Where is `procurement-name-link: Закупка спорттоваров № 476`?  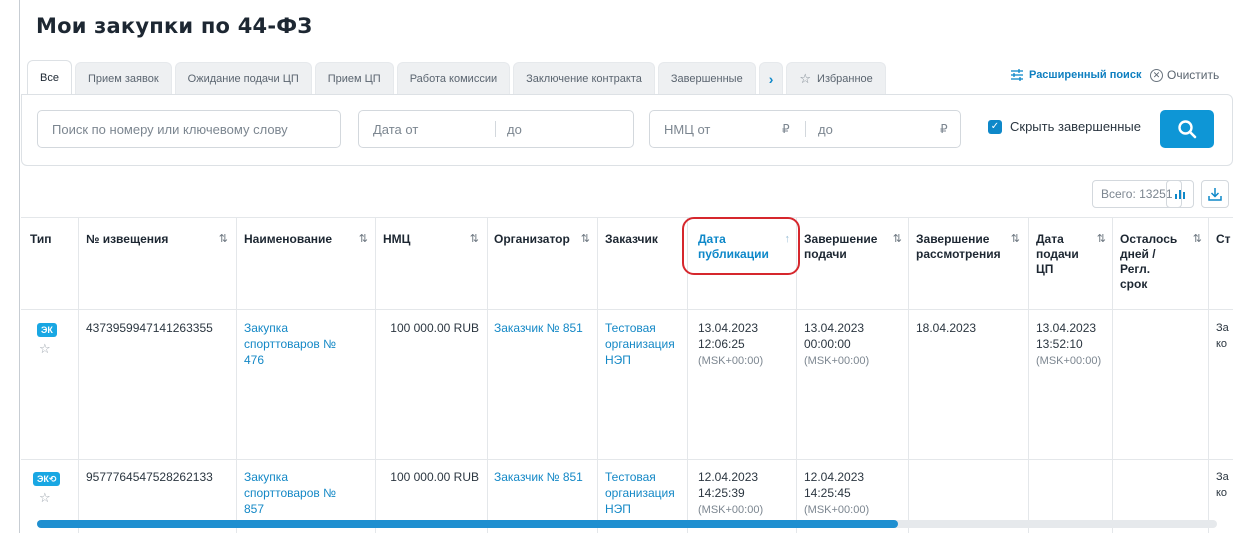 procurement-name-link: Закупка спорттоваров № 476 is located at coordinates (308, 344).